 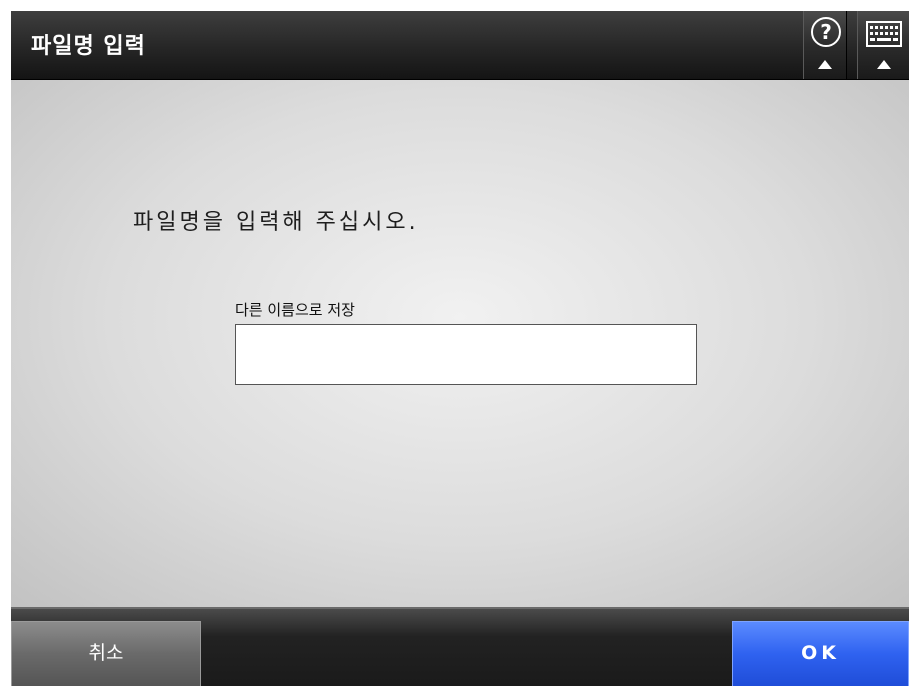 I want to click on ok-button: OK, so click(x=820, y=653).